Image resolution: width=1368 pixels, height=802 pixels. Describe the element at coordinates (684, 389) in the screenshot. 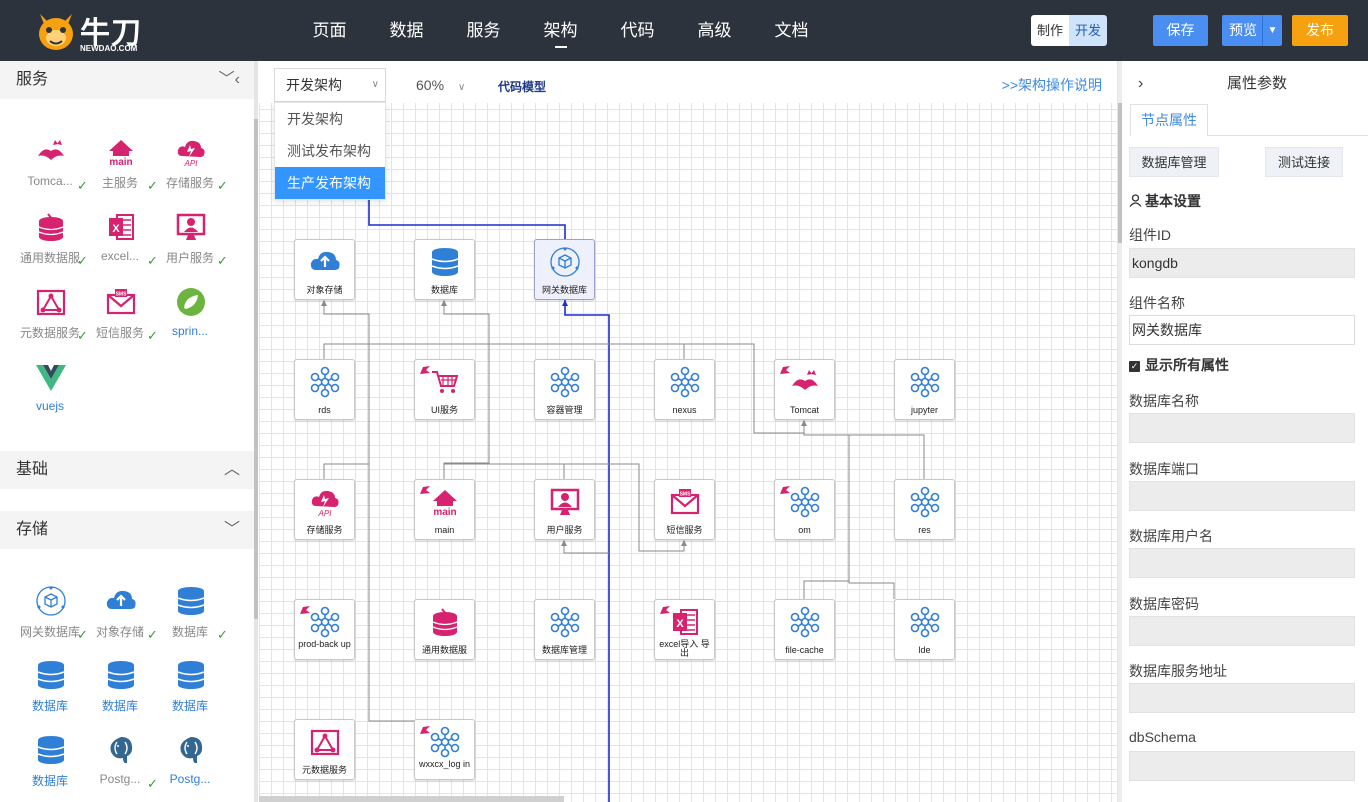

I see `architecture-node: nexus` at that location.